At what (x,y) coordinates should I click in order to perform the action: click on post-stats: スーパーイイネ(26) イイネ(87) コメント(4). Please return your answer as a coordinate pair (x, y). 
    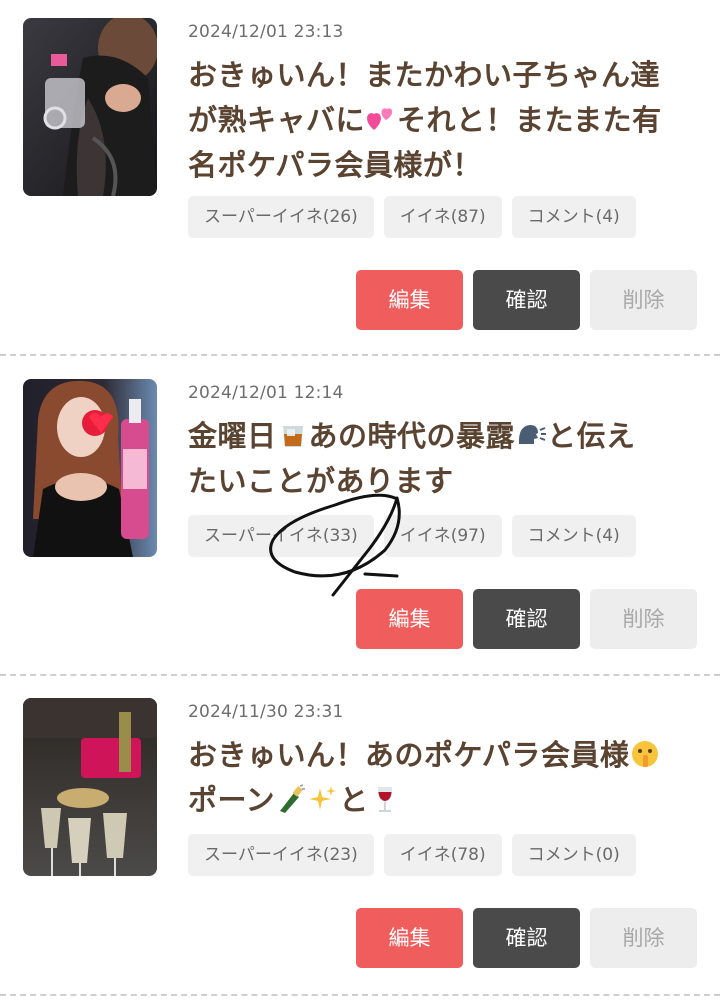
    Looking at the image, I should click on (412, 217).